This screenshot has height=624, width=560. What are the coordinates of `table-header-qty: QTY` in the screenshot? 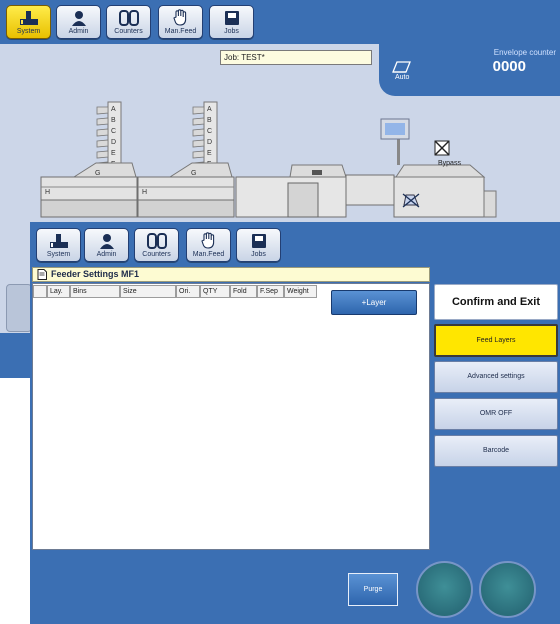 It's located at (215, 291).